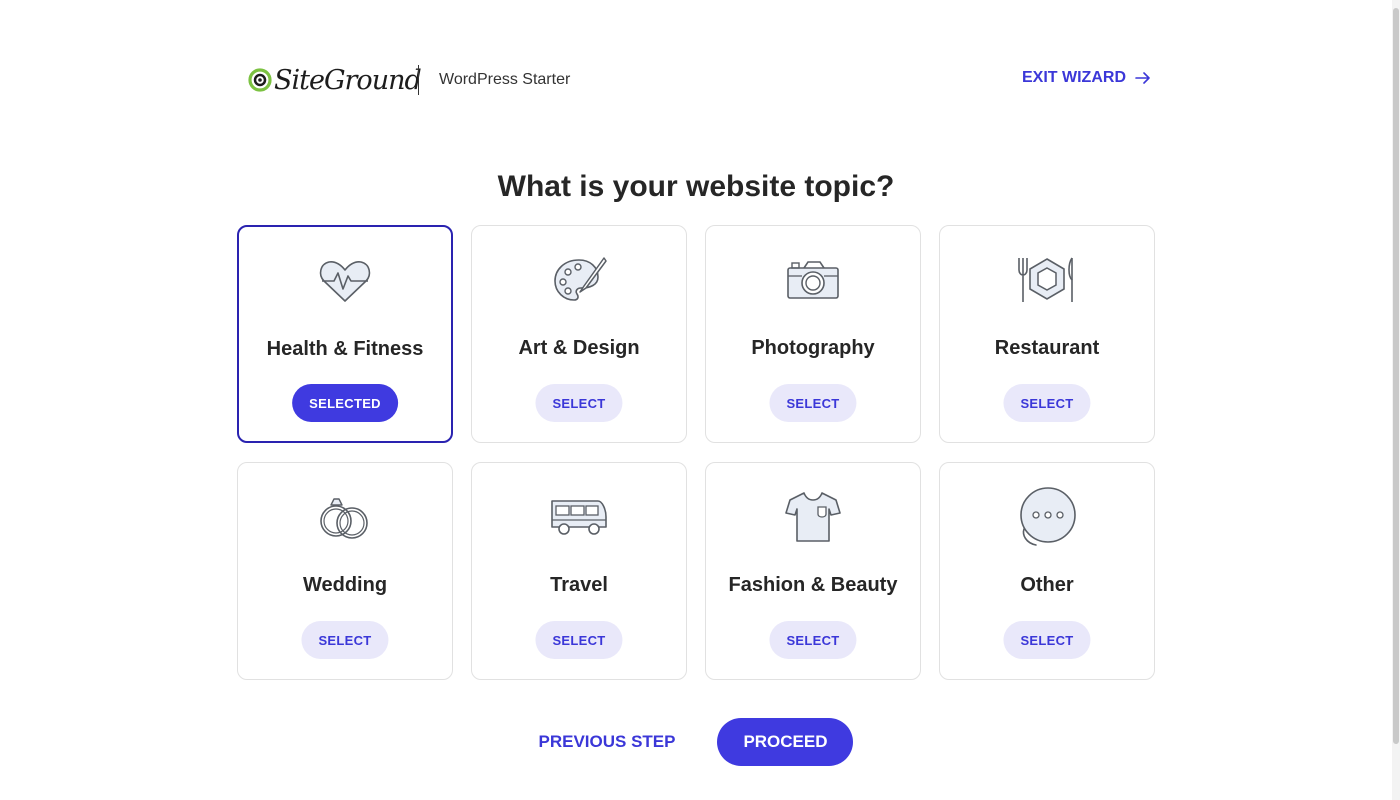 Image resolution: width=1400 pixels, height=800 pixels. I want to click on chat-bubble-icon, so click(1047, 517).